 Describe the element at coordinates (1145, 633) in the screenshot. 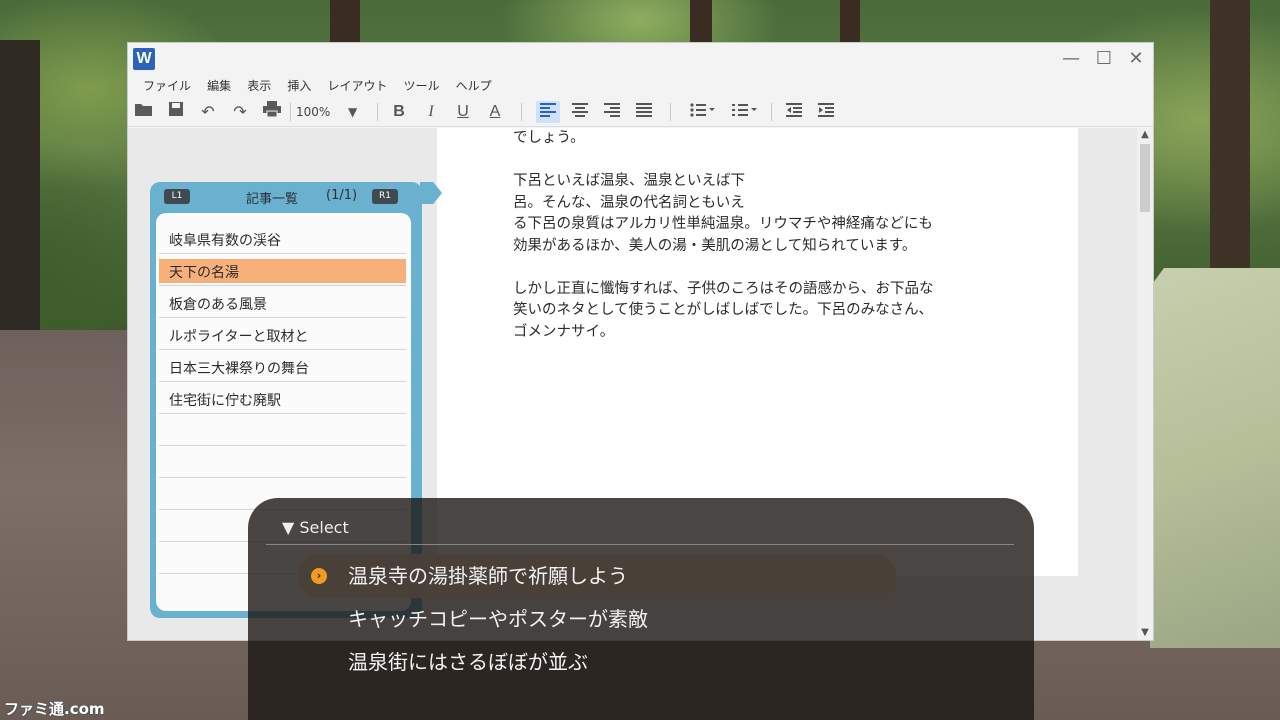

I see `scroll-down-icon: ▼` at that location.